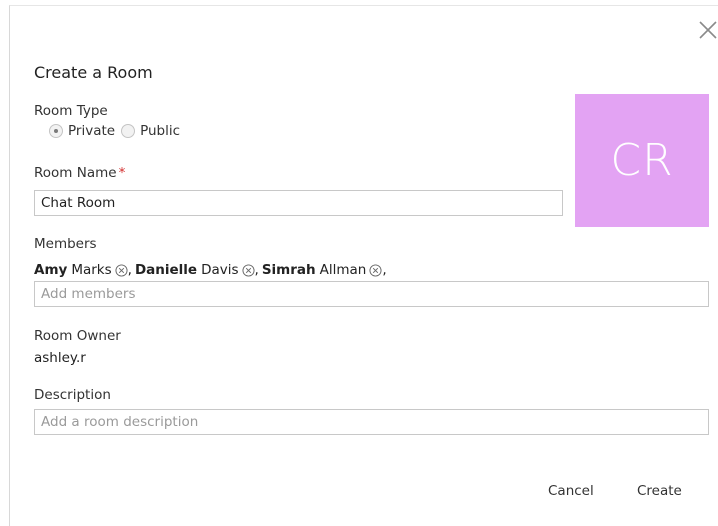 The height and width of the screenshot is (526, 718). What do you see at coordinates (77, 336) in the screenshot?
I see `room-owner-label: Room Owner` at bounding box center [77, 336].